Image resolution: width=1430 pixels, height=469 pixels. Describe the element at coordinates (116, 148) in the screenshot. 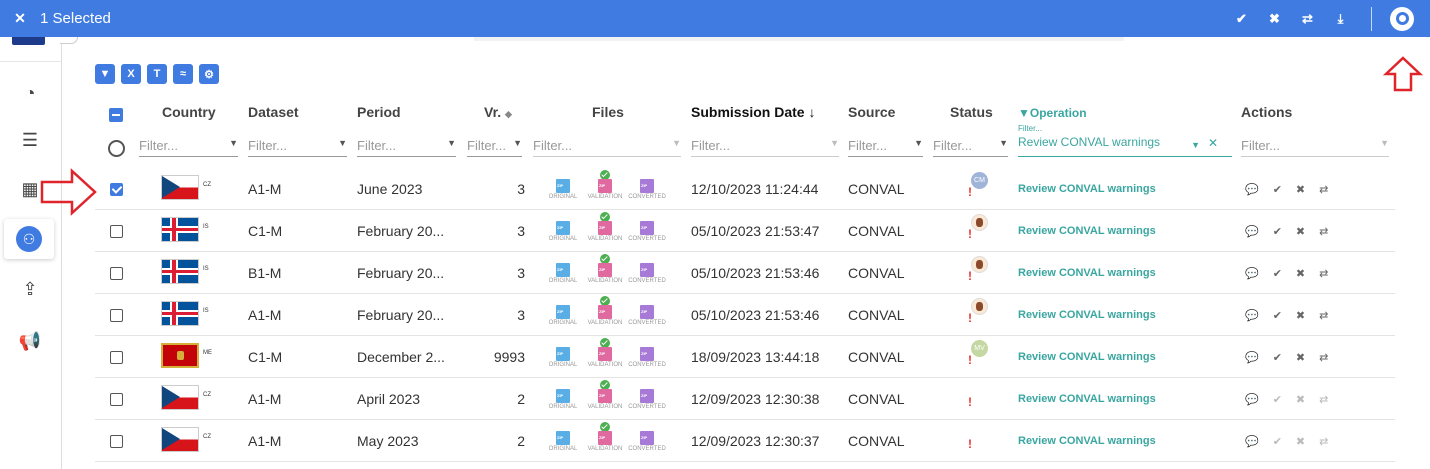

I see `select-radio` at that location.